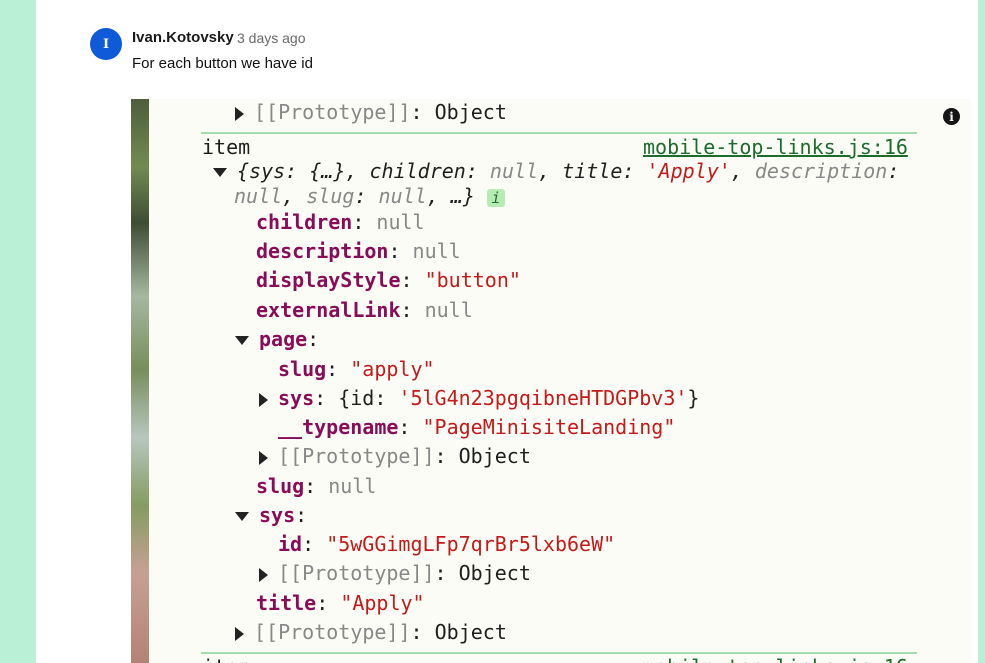 Image resolution: width=985 pixels, height=663 pixels. Describe the element at coordinates (495, 197) in the screenshot. I see `info-badge: i` at that location.